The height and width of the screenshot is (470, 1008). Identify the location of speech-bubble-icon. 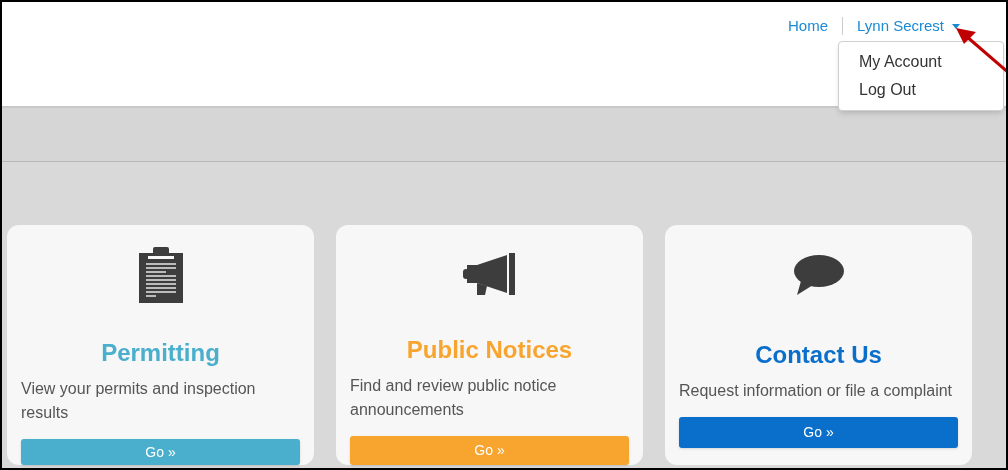
(818, 276).